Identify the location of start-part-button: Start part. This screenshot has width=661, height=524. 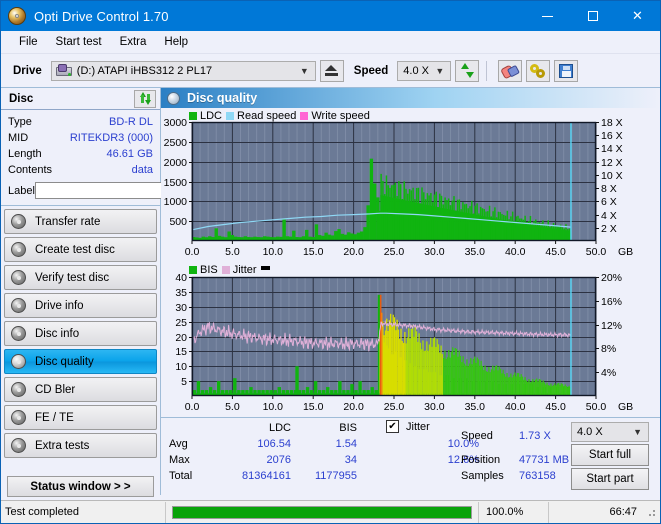
(610, 479).